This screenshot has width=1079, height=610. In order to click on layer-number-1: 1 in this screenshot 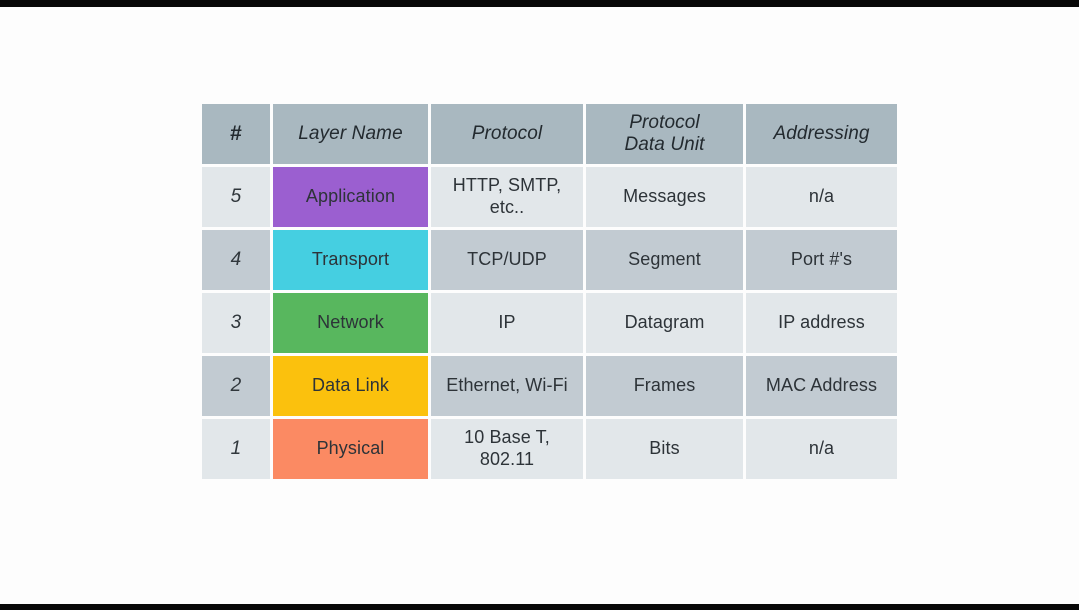, I will do `click(236, 449)`.